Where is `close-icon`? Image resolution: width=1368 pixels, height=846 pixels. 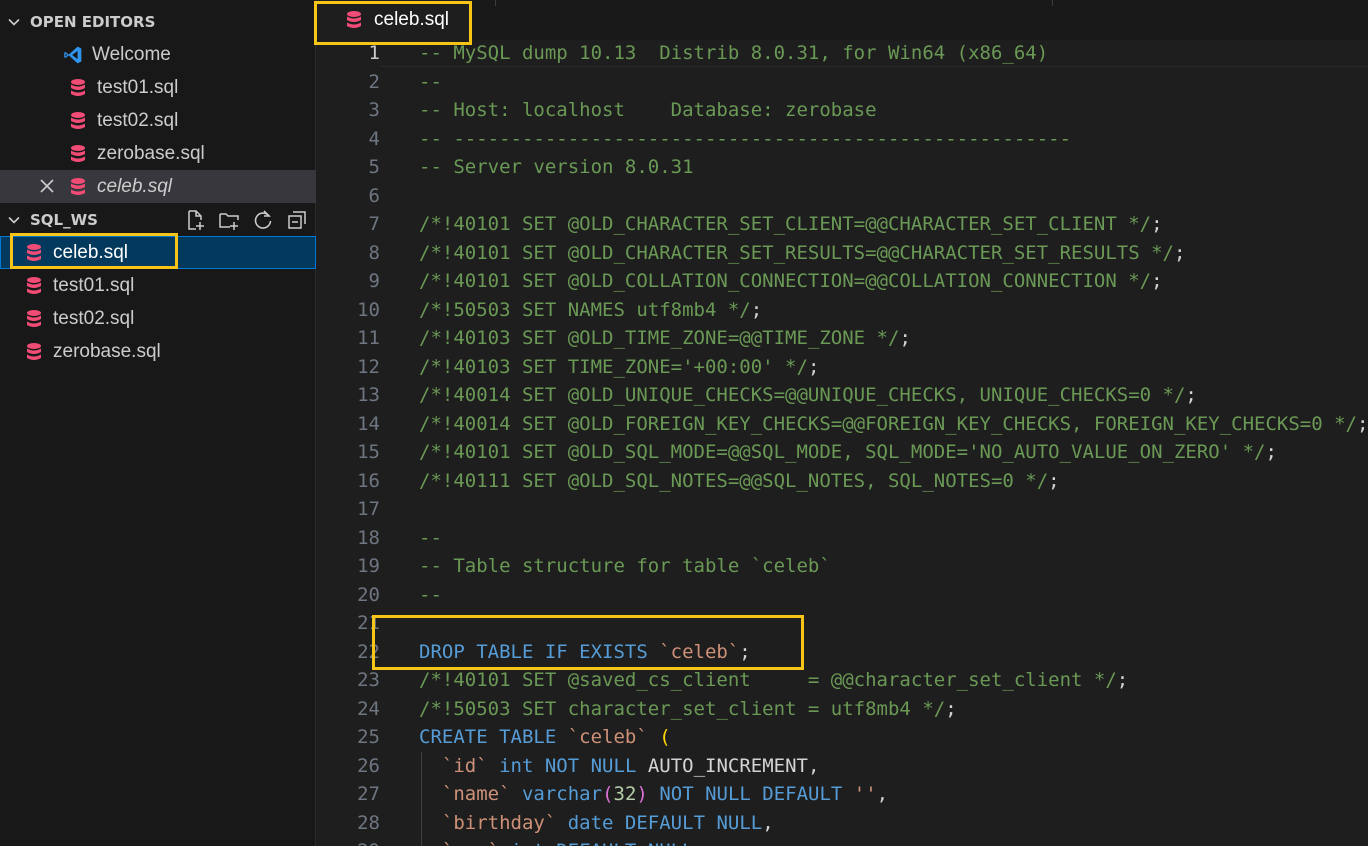 close-icon is located at coordinates (47, 186).